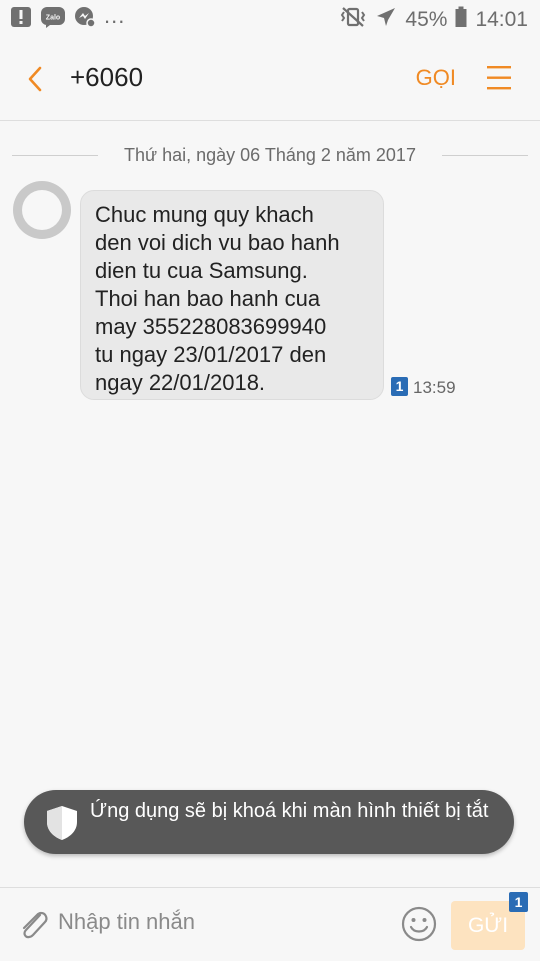 This screenshot has height=961, width=540. I want to click on message-input, so click(218, 922).